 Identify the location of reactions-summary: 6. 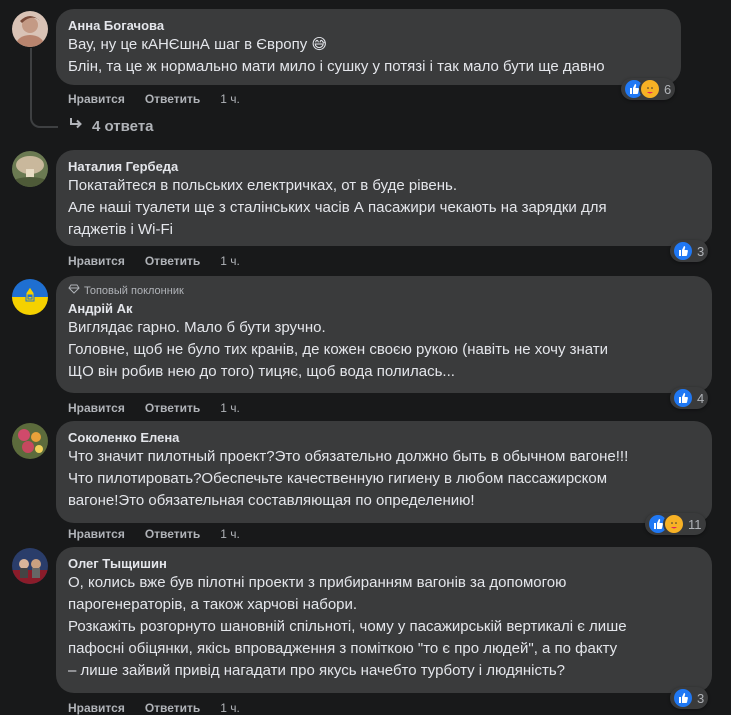
(648, 89).